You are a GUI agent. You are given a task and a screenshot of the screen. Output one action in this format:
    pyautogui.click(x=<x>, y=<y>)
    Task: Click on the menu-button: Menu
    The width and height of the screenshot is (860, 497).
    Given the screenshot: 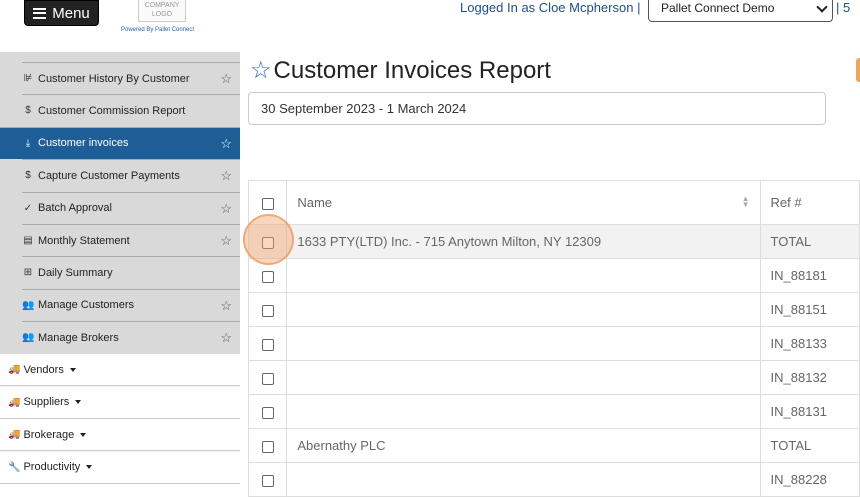 What is the action you would take?
    pyautogui.click(x=61, y=13)
    